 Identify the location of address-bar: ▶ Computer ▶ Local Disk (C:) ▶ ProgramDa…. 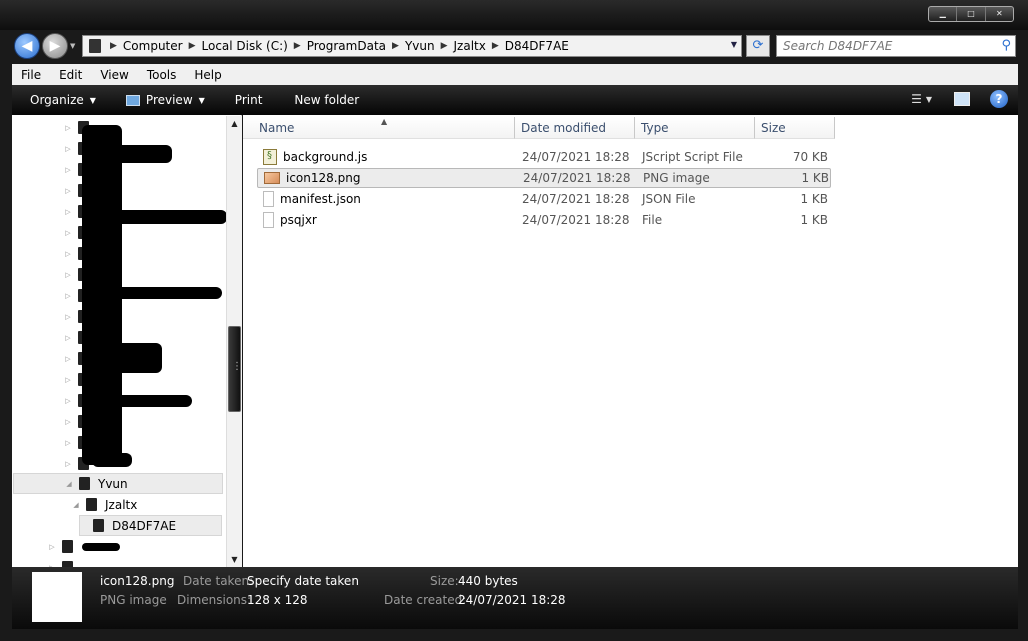
(412, 46).